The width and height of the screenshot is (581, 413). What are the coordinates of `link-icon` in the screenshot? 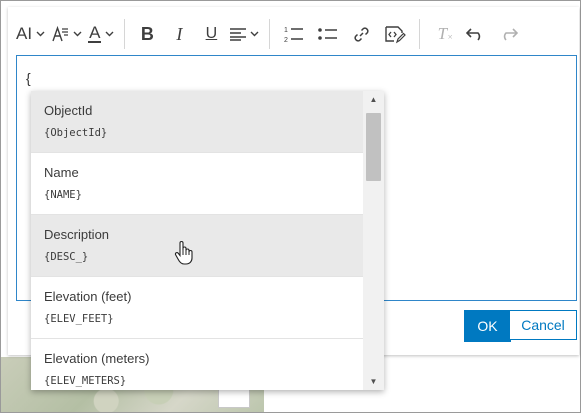 It's located at (361, 34).